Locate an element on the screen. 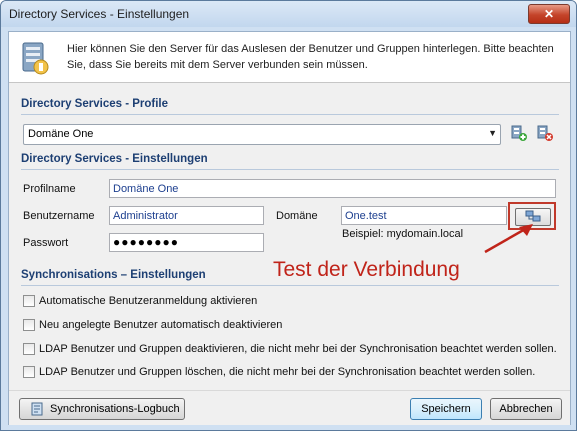 This screenshot has height=431, width=577. annotation-text: Test der Verbindung is located at coordinates (366, 269).